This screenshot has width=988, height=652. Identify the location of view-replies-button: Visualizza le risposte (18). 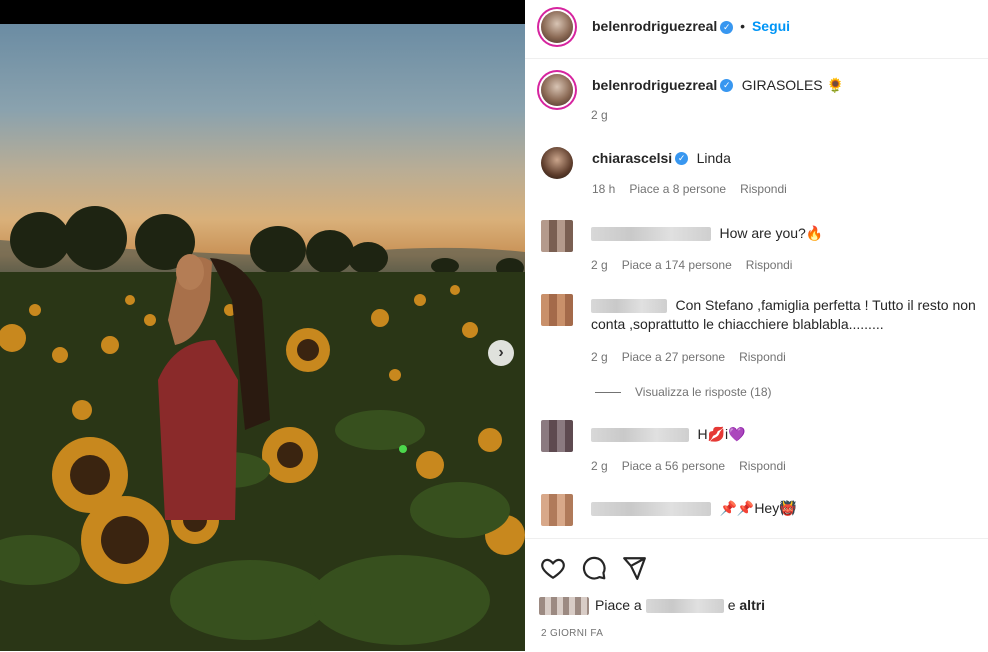
(690, 392).